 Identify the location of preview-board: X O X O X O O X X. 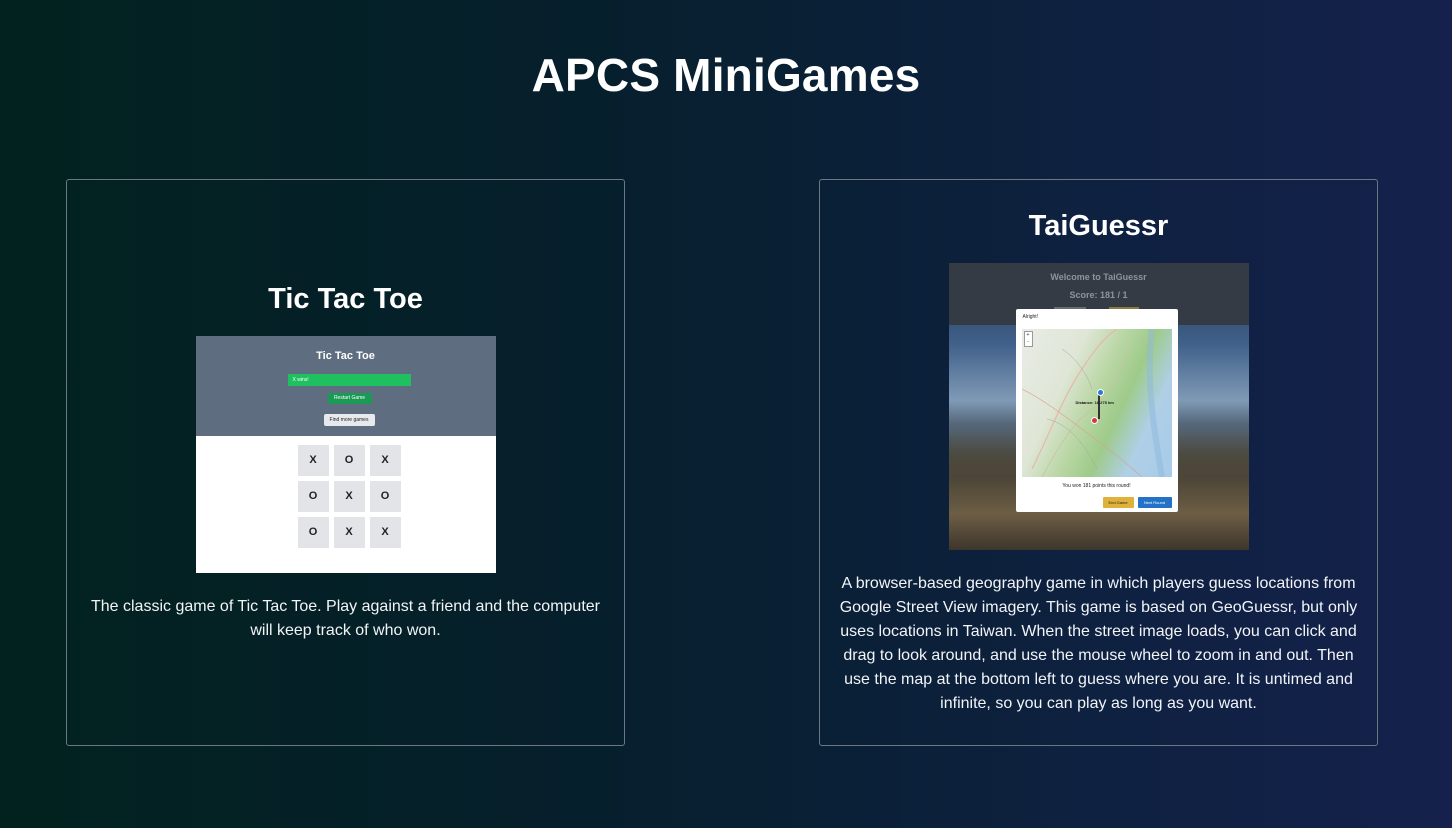
(349, 496).